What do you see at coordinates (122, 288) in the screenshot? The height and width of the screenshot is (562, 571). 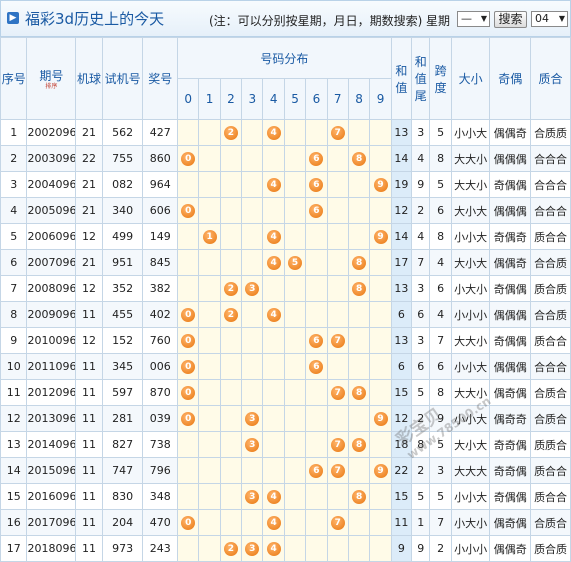 I see `cell-test-number: 352` at bounding box center [122, 288].